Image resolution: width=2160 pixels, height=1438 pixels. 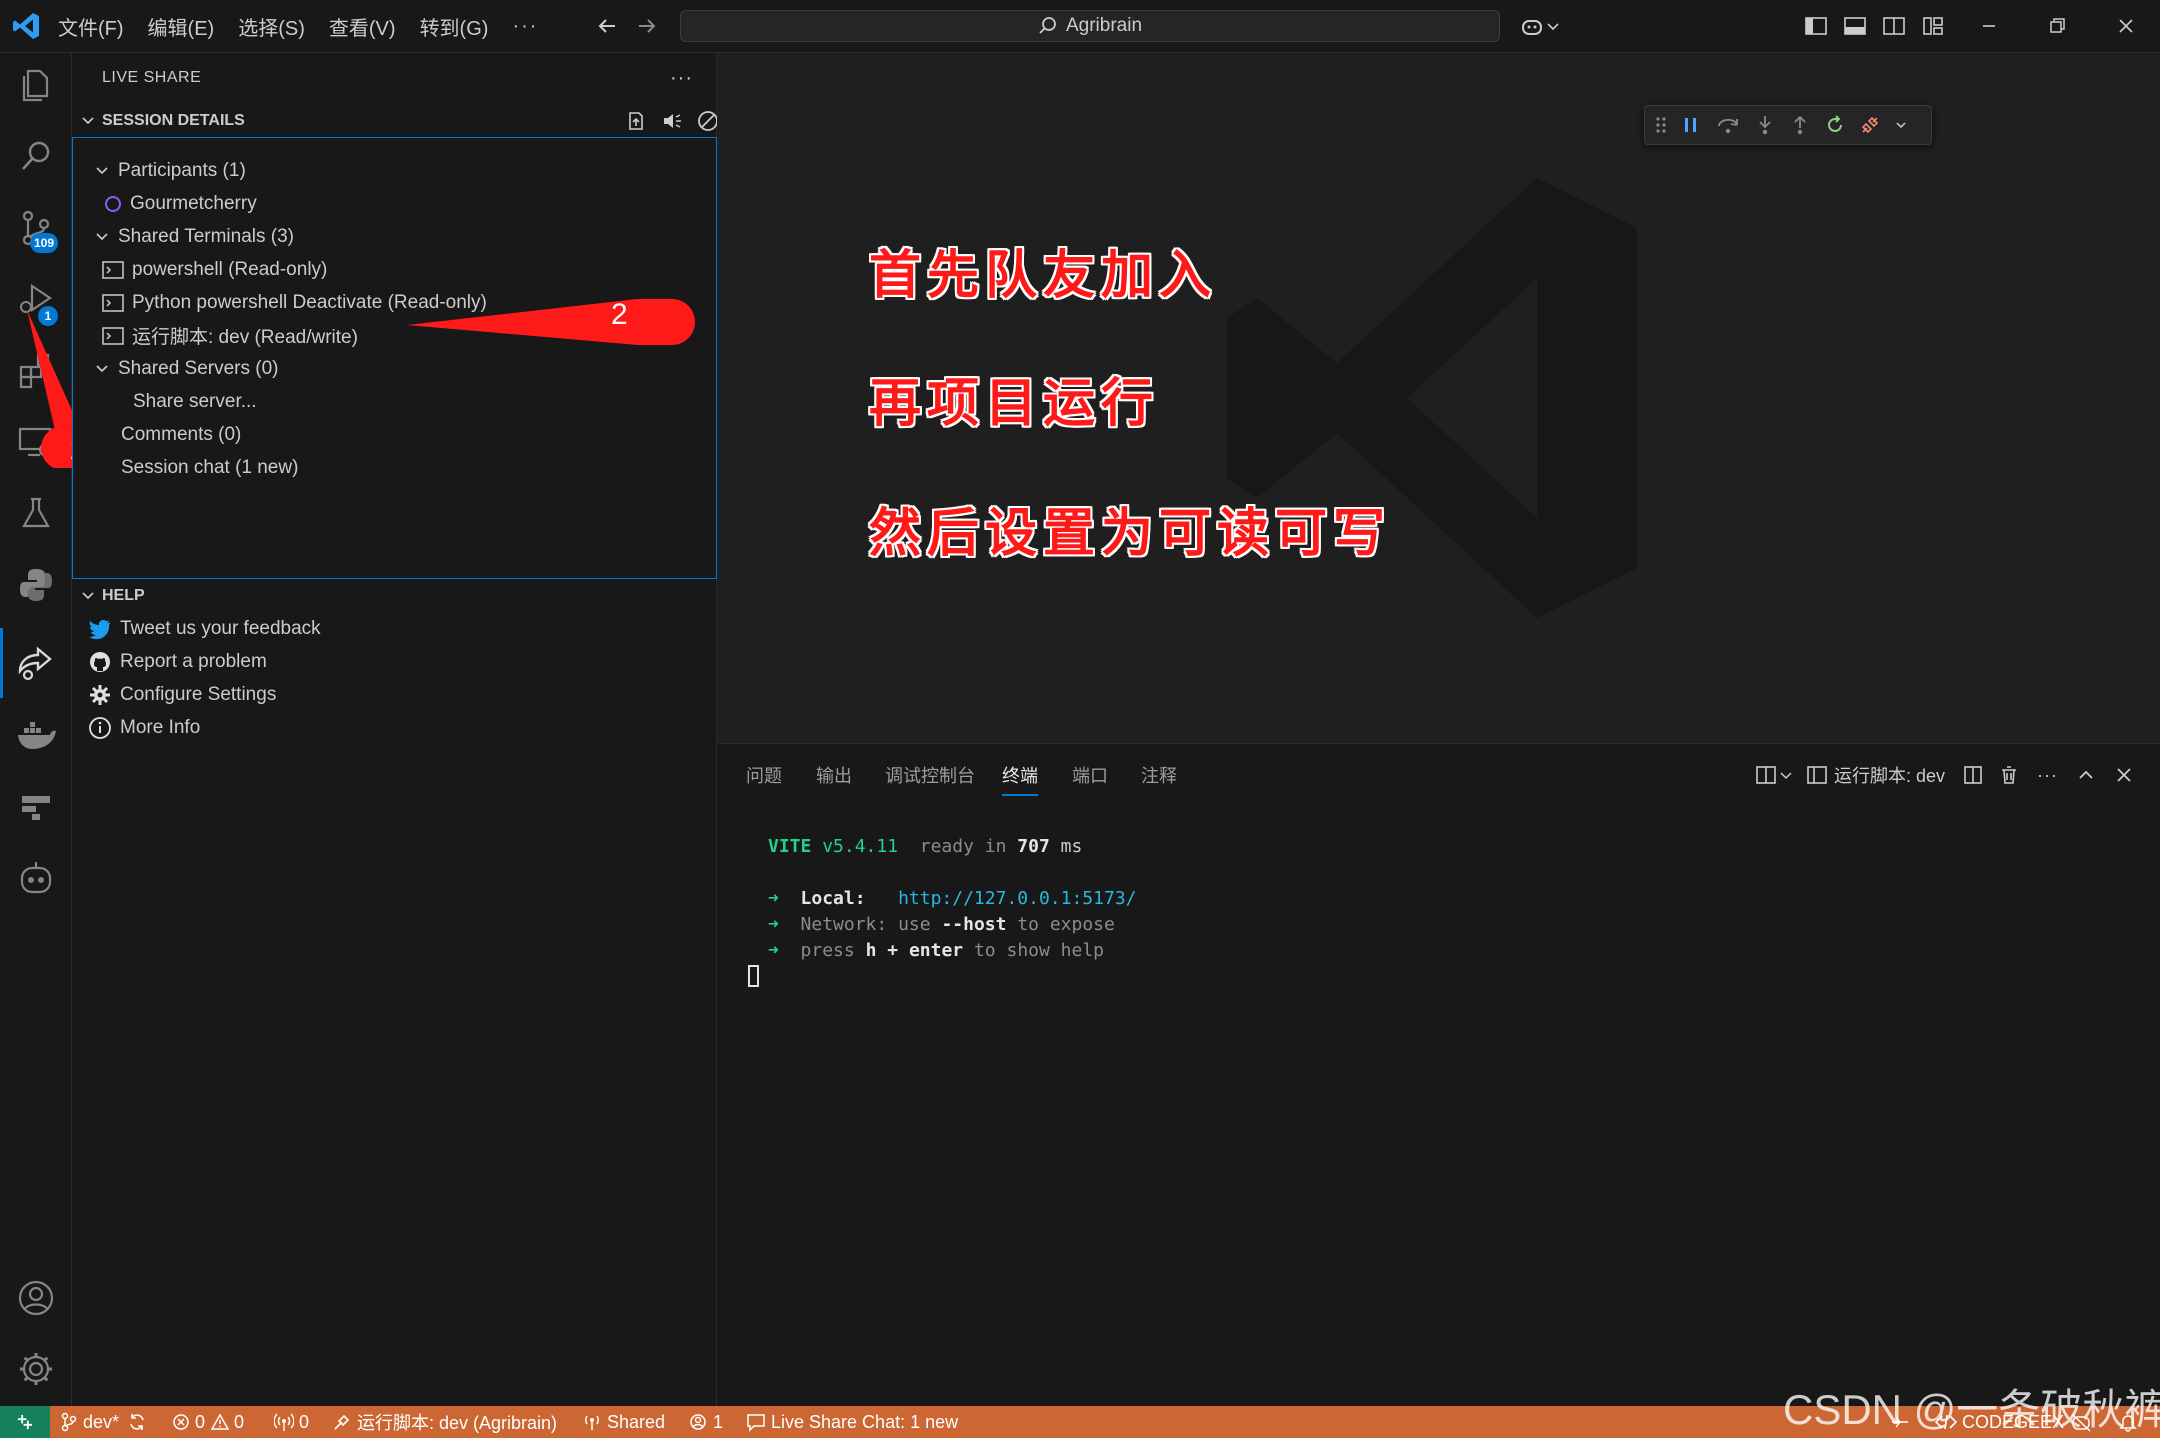 I want to click on timeline-tool-icon, so click(x=36, y=806).